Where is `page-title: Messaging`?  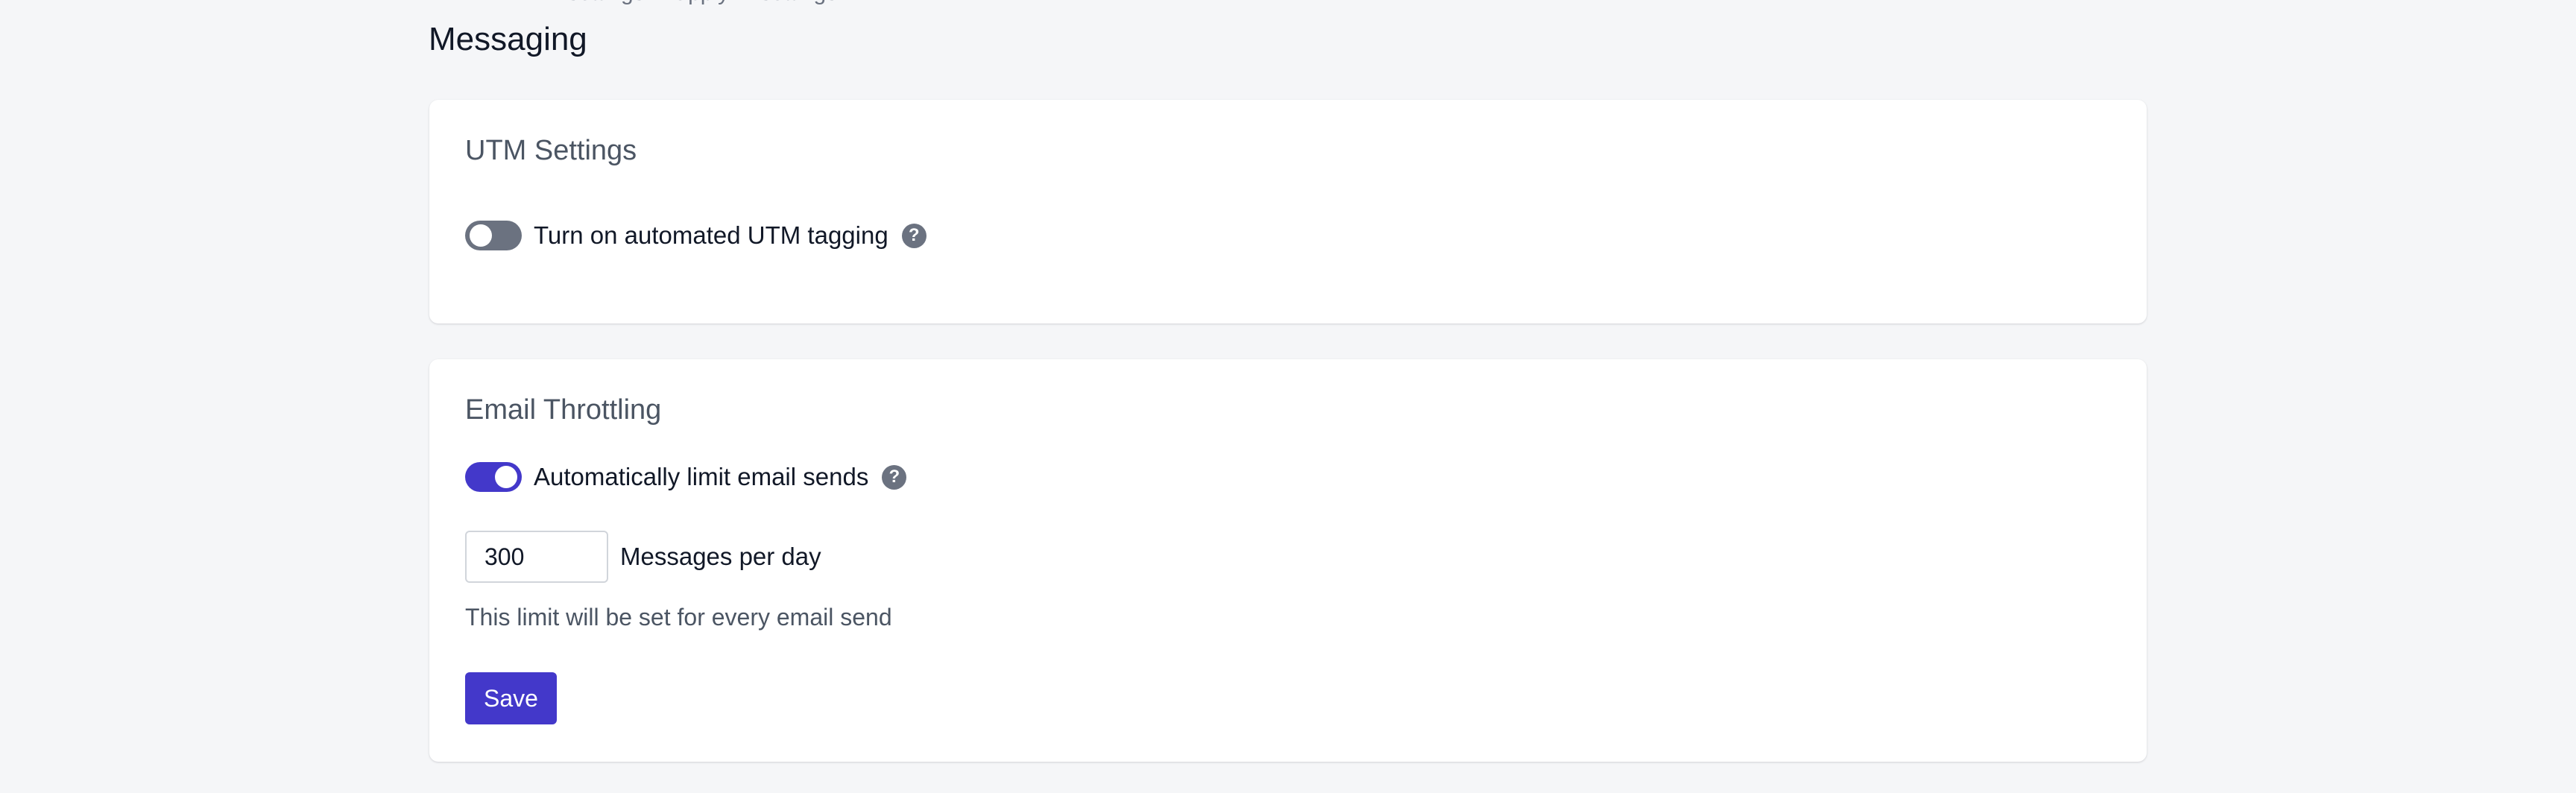 page-title: Messaging is located at coordinates (508, 39).